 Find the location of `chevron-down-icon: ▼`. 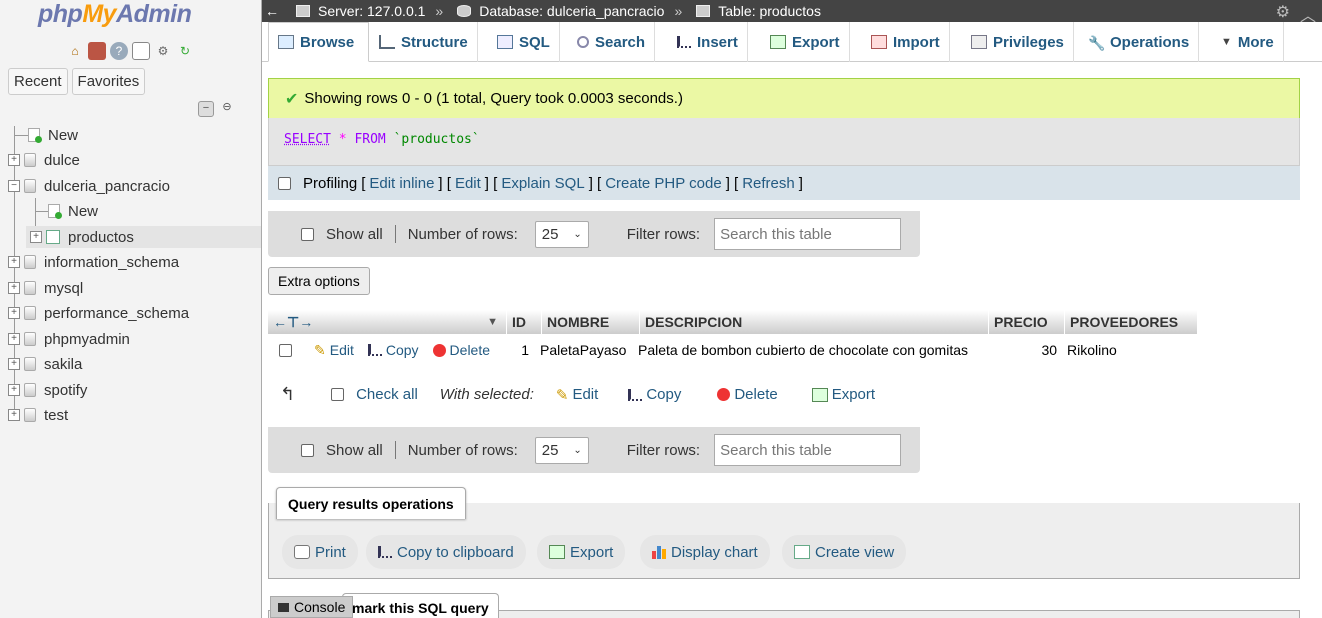

chevron-down-icon: ▼ is located at coordinates (492, 322).